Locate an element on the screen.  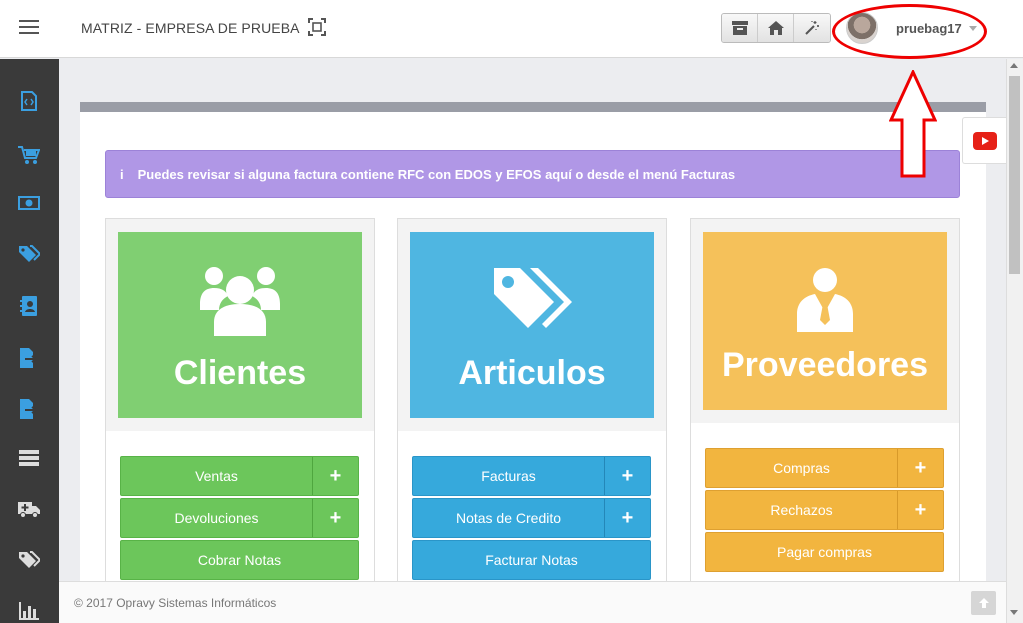
add-rechazo-button: + is located at coordinates (920, 510).